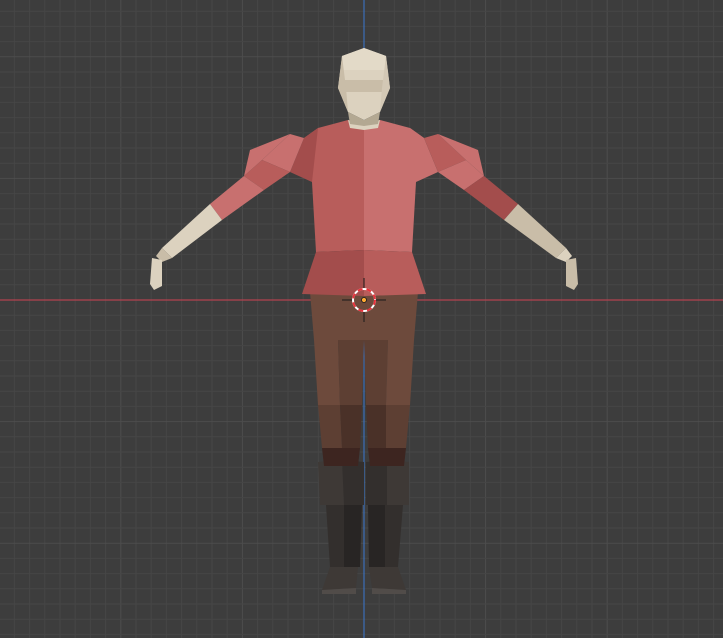 This screenshot has height=638, width=723. What do you see at coordinates (364, 208) in the screenshot?
I see `shirt` at bounding box center [364, 208].